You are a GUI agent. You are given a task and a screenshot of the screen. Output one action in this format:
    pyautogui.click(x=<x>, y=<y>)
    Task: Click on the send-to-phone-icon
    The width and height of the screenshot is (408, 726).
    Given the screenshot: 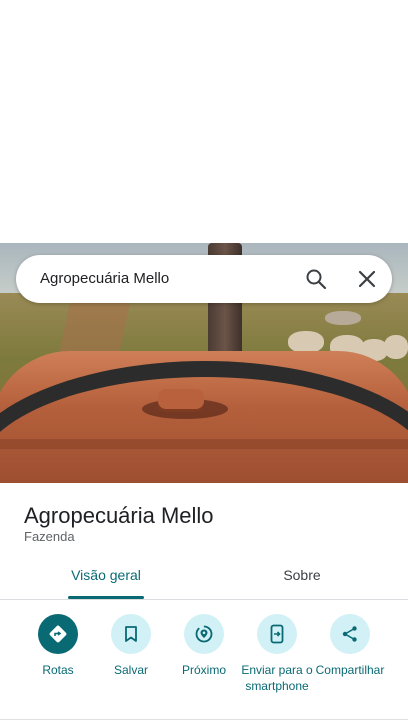 What is the action you would take?
    pyautogui.click(x=277, y=634)
    